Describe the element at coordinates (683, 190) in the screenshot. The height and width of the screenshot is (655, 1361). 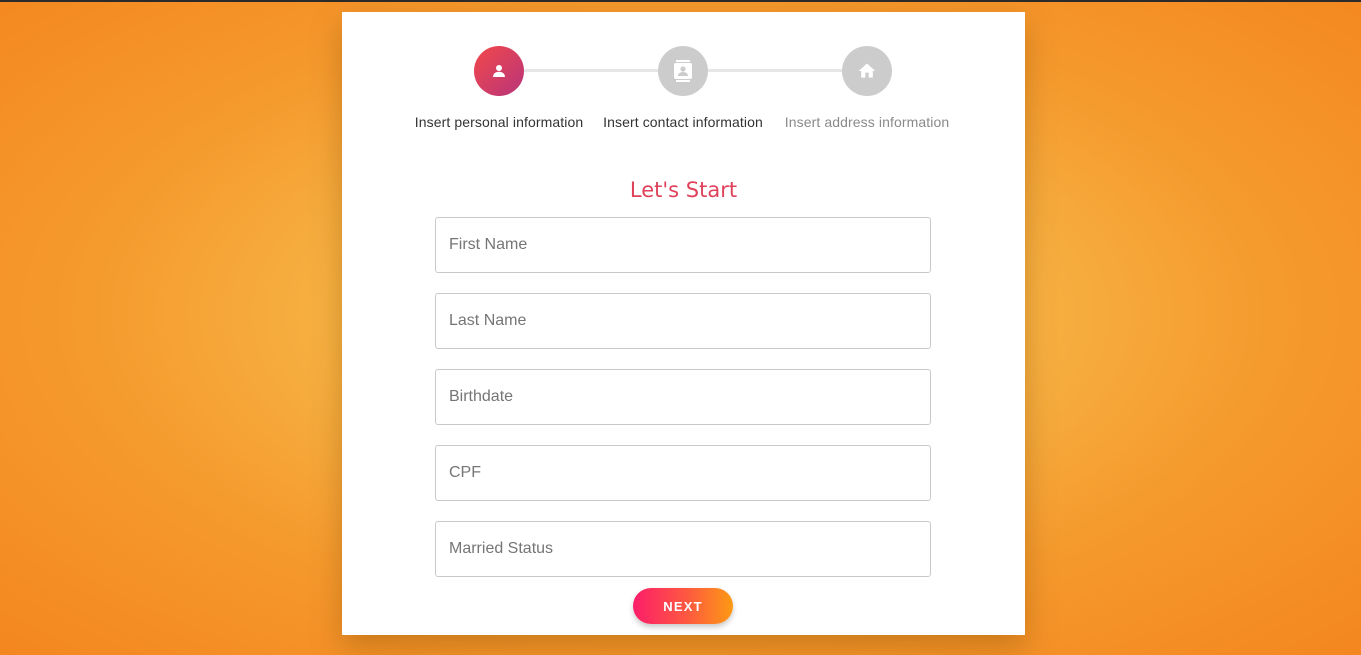
I see `form-title: Let's Start` at that location.